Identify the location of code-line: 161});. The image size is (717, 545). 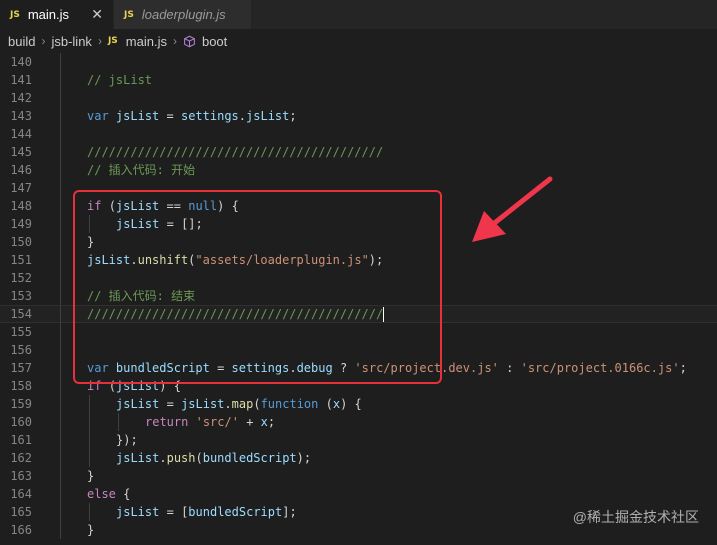
(358, 440).